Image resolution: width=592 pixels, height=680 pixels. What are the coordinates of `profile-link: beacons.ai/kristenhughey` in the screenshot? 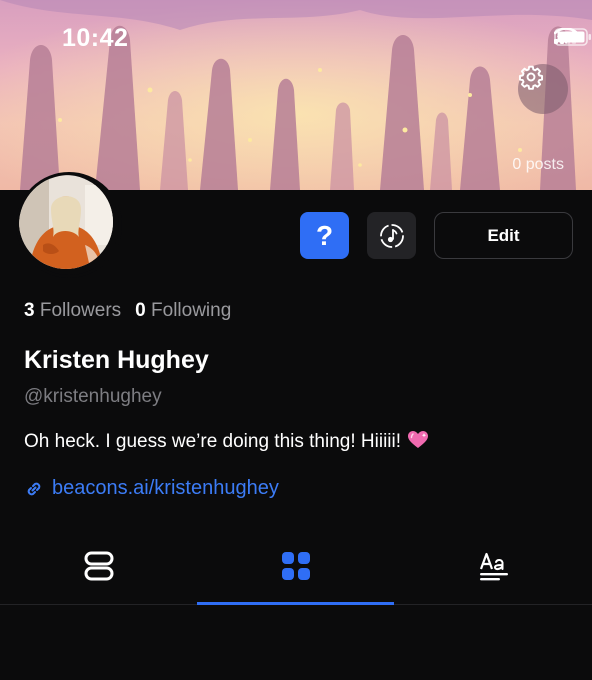 It's located at (151, 488).